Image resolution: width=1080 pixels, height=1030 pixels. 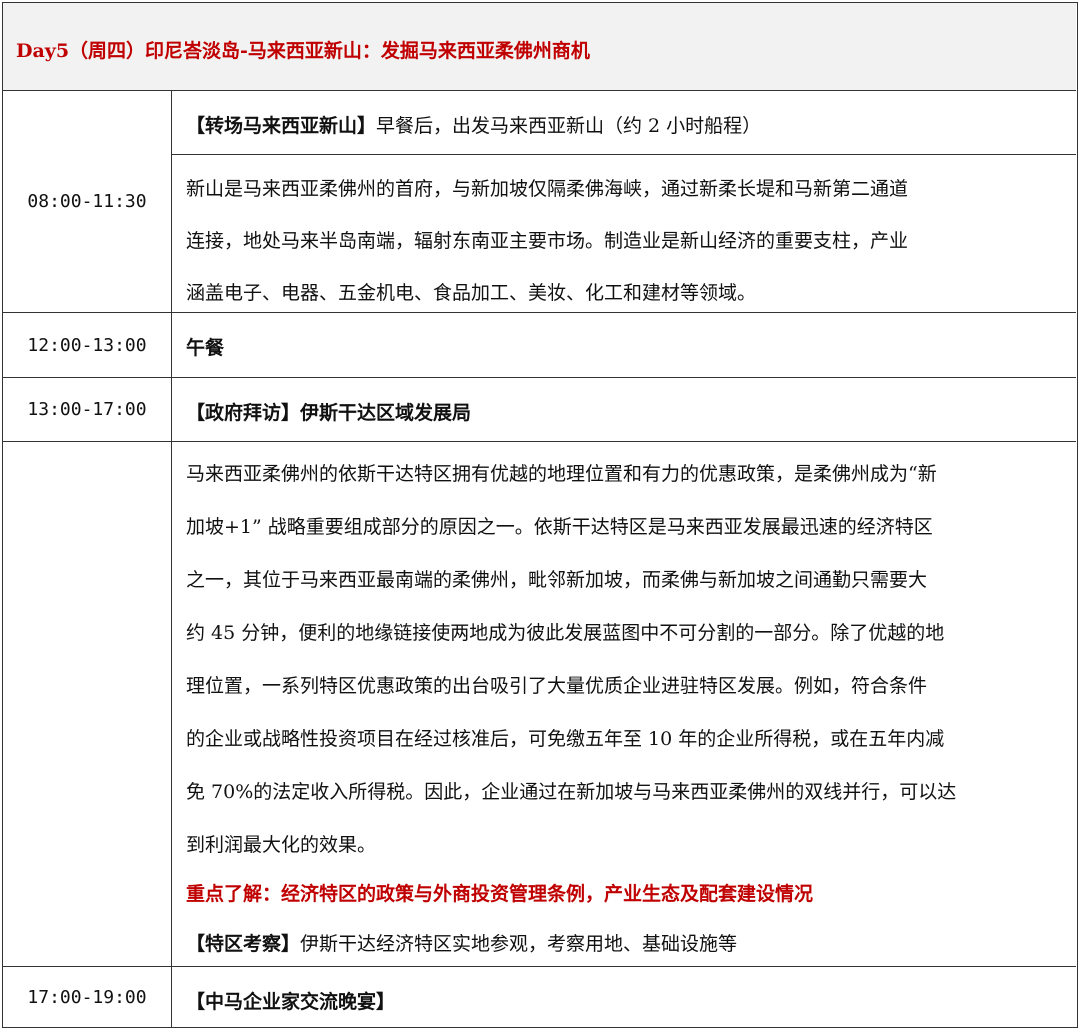 I want to click on desc-line: 涵盖电子、电器、五金机电、食品加工、美妆、化工和建材等领域。, so click(x=471, y=293).